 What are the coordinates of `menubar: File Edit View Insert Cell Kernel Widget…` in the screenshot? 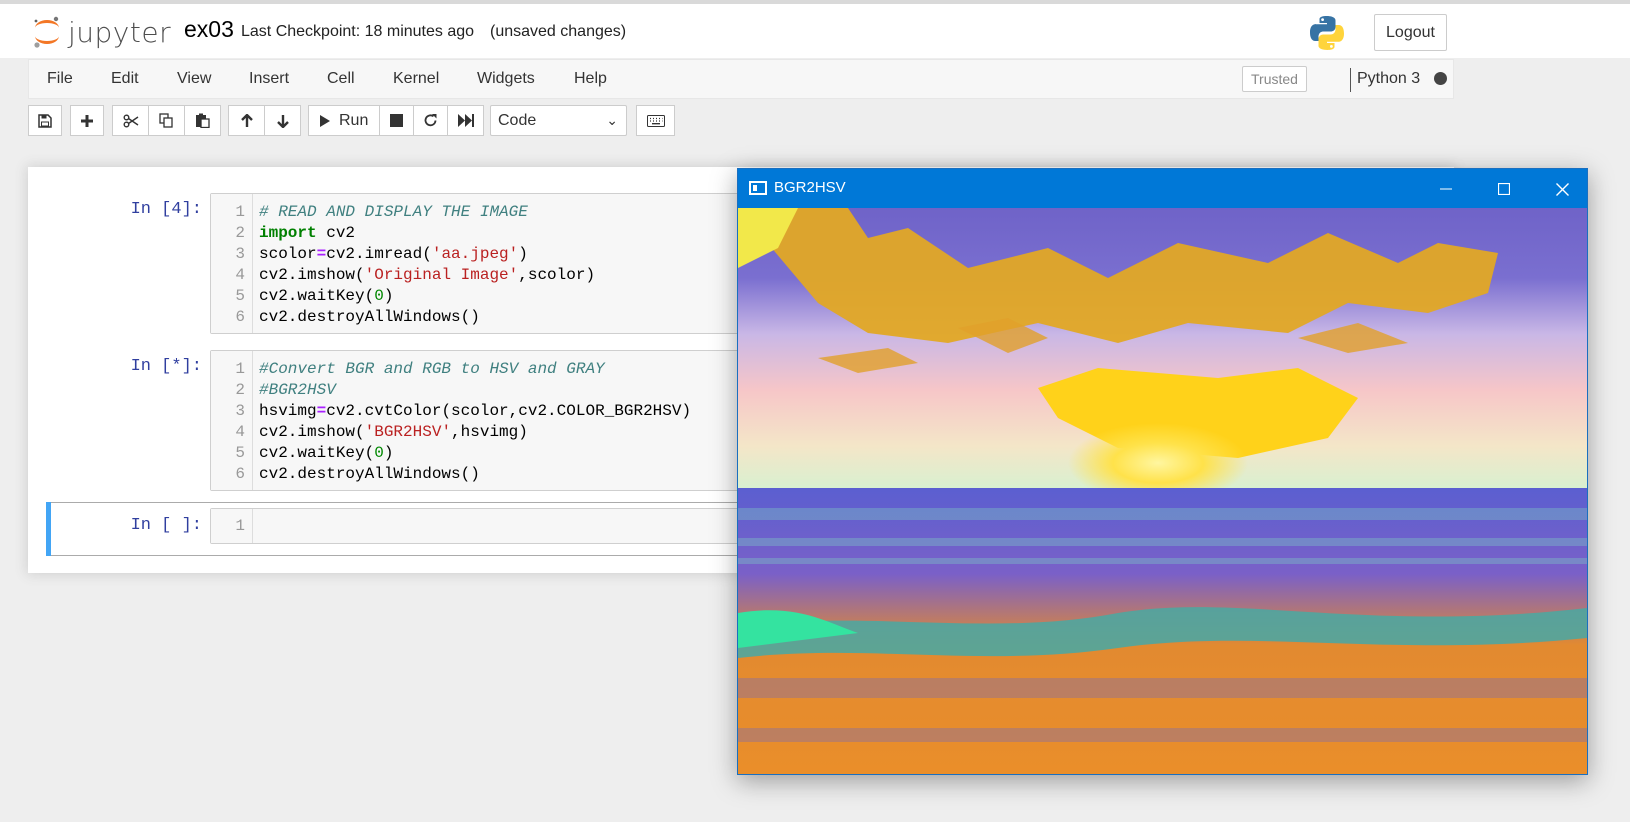 It's located at (741, 79).